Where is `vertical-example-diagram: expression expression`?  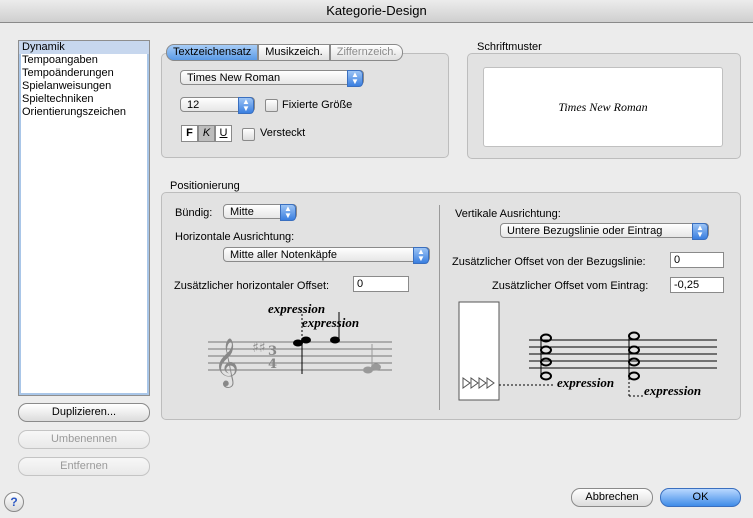 vertical-example-diagram: expression expression is located at coordinates (587, 351).